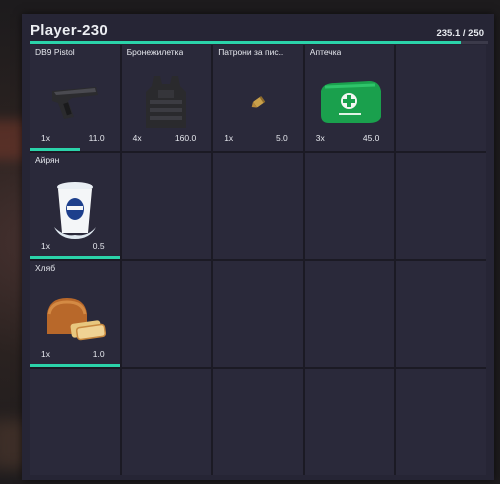 The width and height of the screenshot is (500, 484). I want to click on item-weight: 11.0, so click(96, 138).